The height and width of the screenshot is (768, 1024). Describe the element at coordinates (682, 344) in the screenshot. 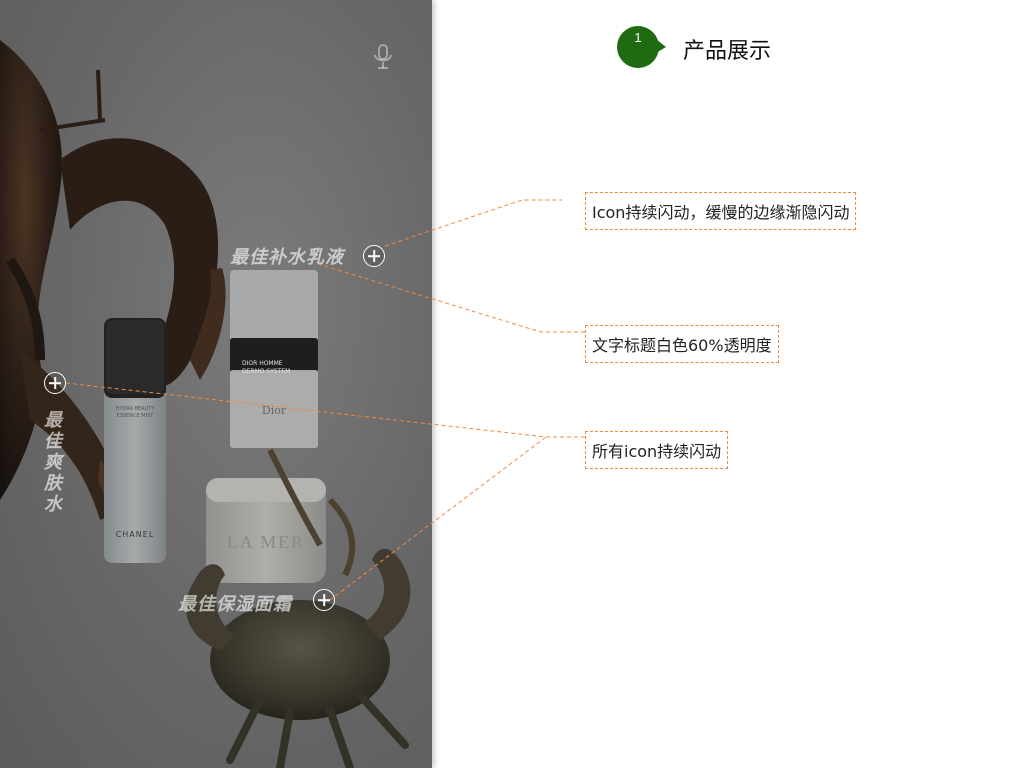

I see `annotation-note-title-opacity: 文字标题白色60%透明度` at that location.